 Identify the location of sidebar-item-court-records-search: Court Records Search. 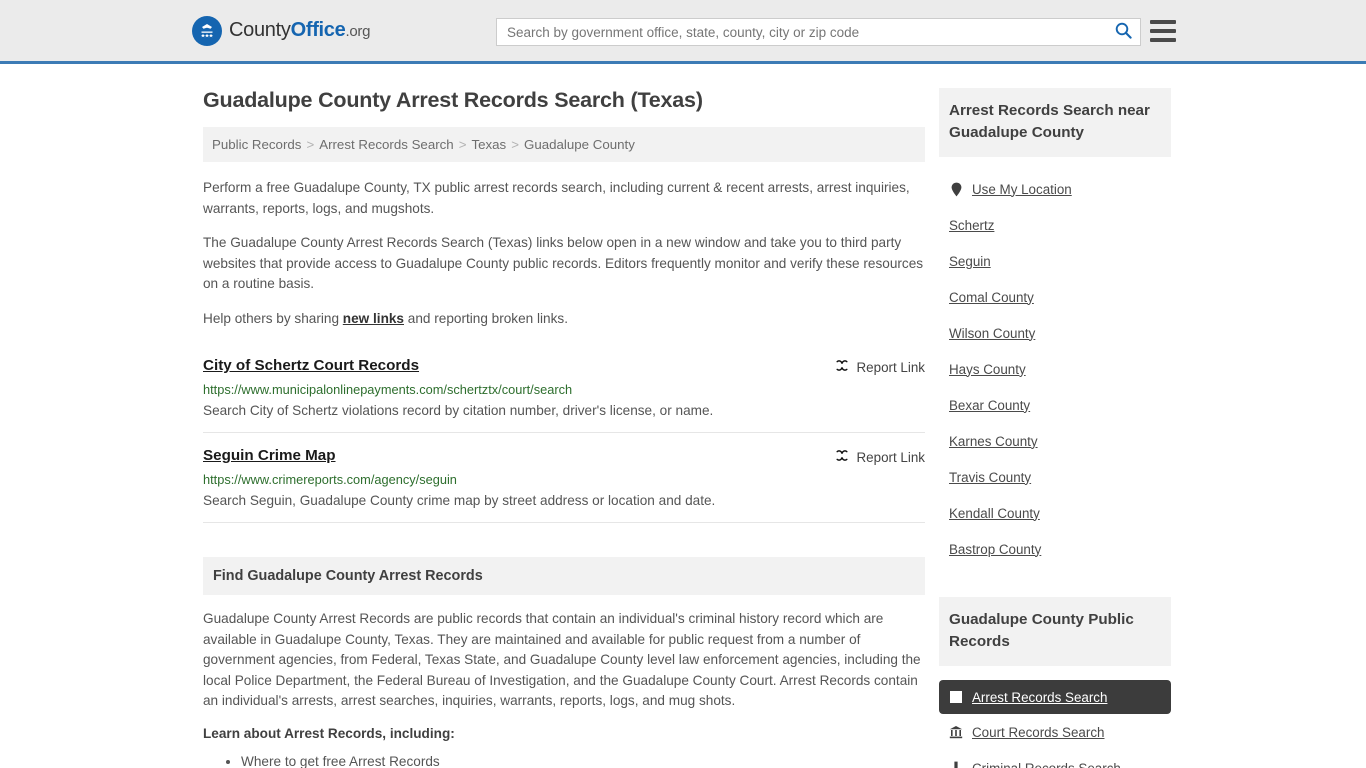
(1055, 732).